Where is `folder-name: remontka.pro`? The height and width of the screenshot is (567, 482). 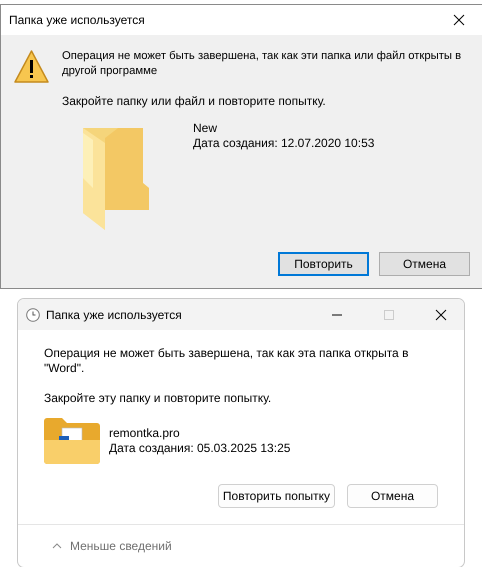
folder-name: remontka.pro is located at coordinates (145, 433).